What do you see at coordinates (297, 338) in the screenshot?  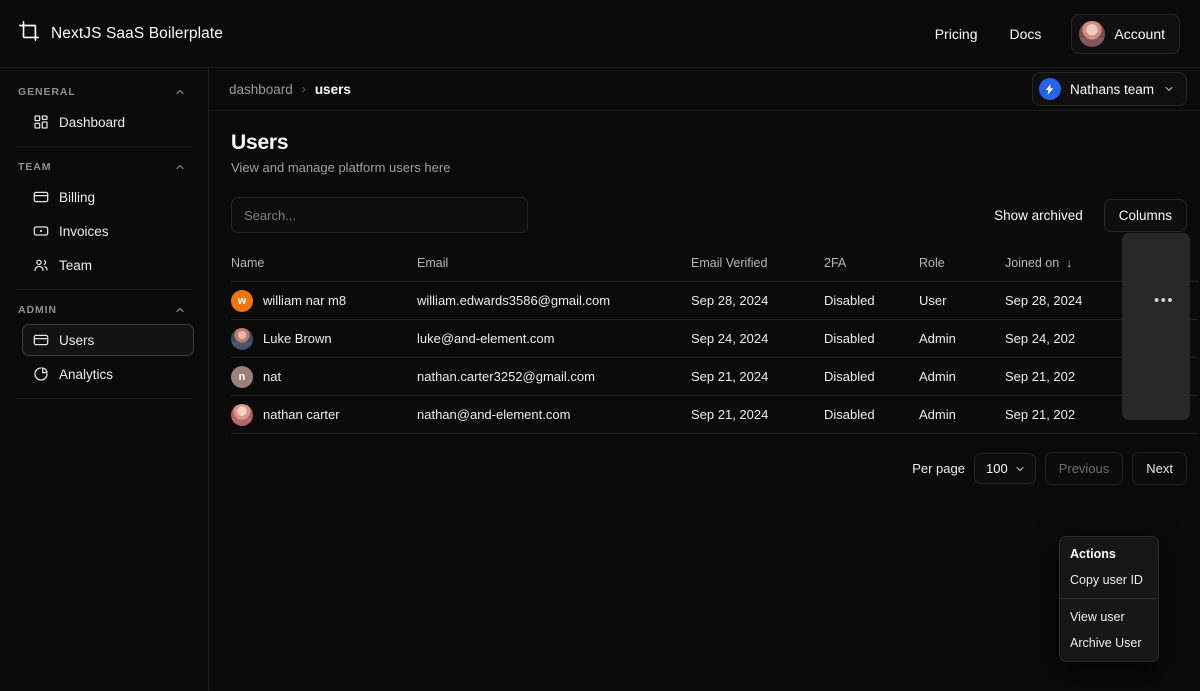 I see `user-name: Luke Brown` at bounding box center [297, 338].